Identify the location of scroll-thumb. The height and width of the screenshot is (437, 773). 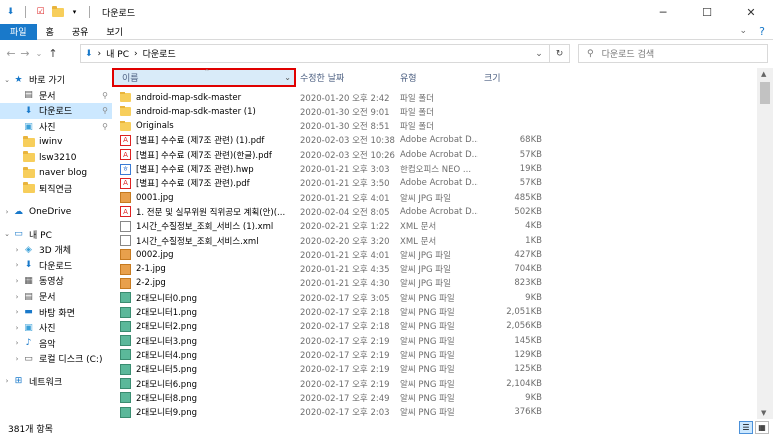
(765, 93).